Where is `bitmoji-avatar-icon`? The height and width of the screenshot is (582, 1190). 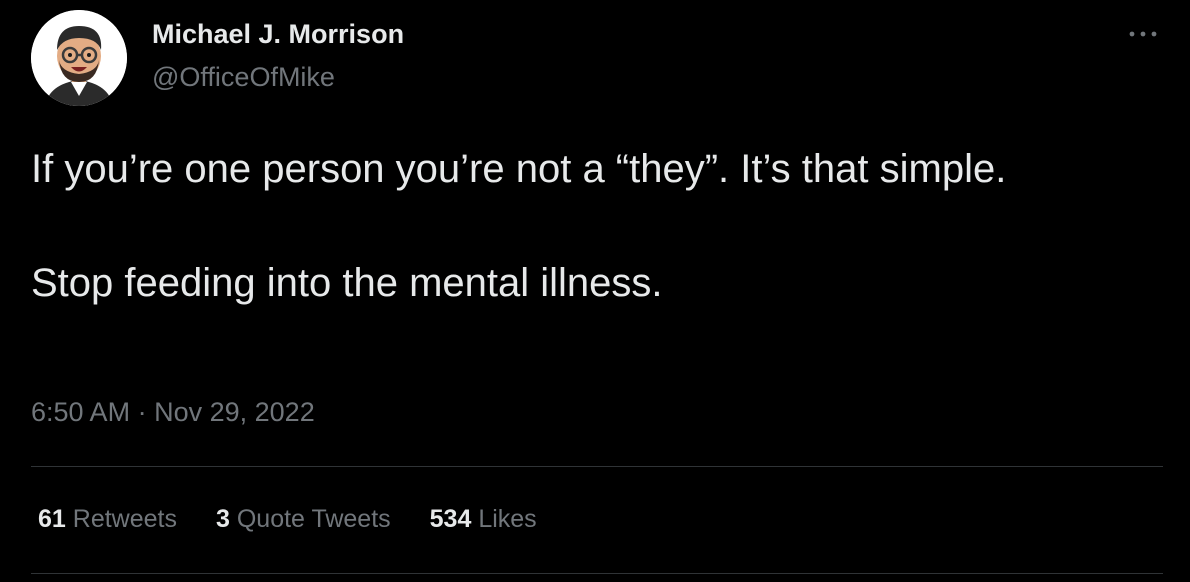 bitmoji-avatar-icon is located at coordinates (79, 58).